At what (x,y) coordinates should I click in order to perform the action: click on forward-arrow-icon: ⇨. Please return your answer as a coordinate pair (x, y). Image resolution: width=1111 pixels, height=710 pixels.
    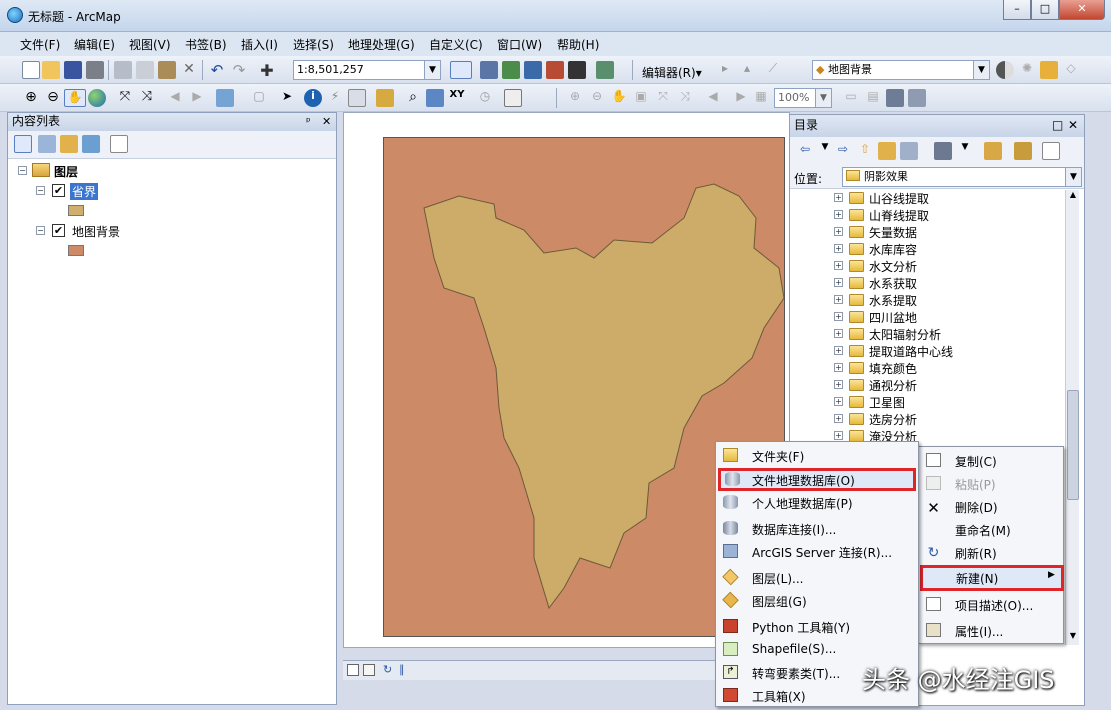
    Looking at the image, I should click on (843, 151).